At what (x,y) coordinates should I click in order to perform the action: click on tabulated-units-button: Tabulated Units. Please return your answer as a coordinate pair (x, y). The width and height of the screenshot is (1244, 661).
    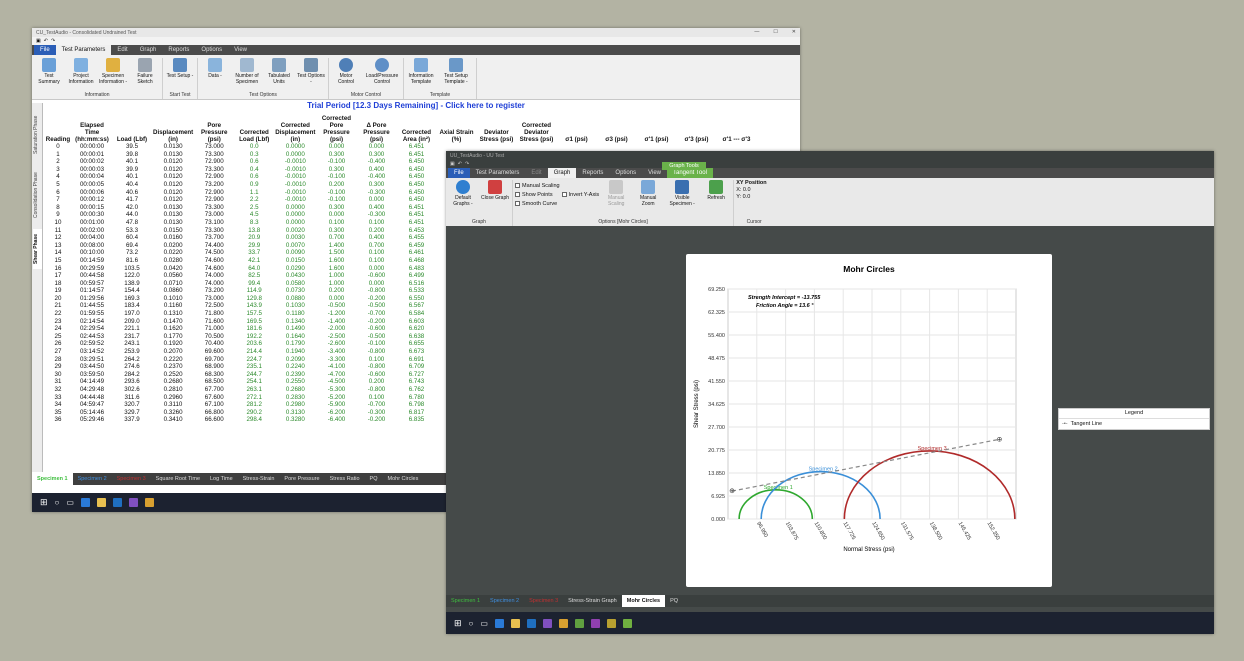
    Looking at the image, I should click on (279, 75).